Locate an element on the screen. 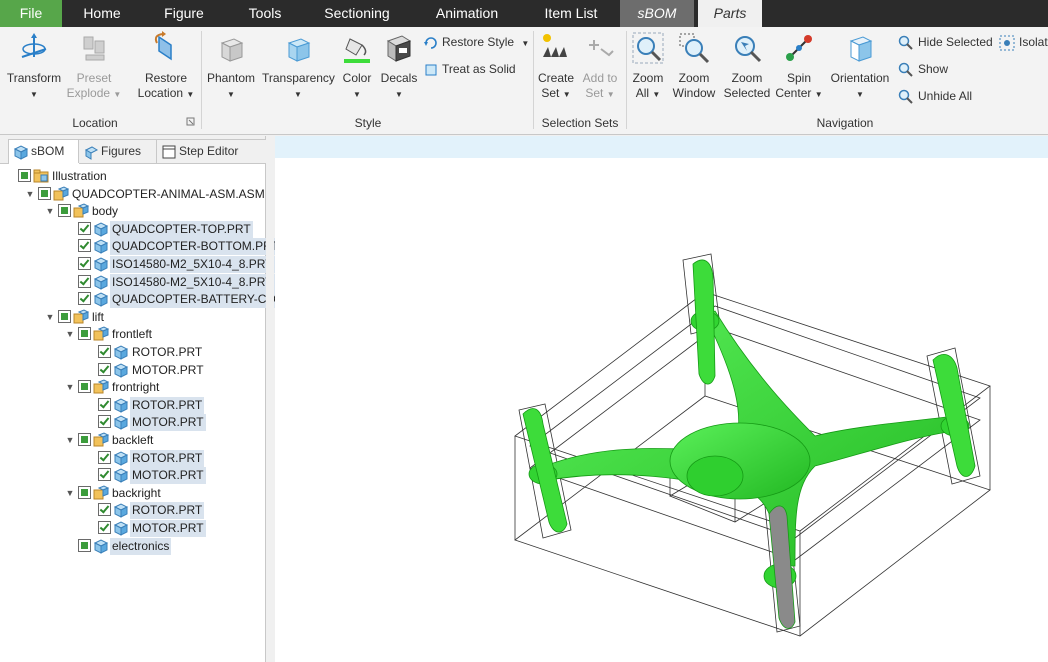 The width and height of the screenshot is (1048, 662). show-button: Show is located at coordinates (923, 69).